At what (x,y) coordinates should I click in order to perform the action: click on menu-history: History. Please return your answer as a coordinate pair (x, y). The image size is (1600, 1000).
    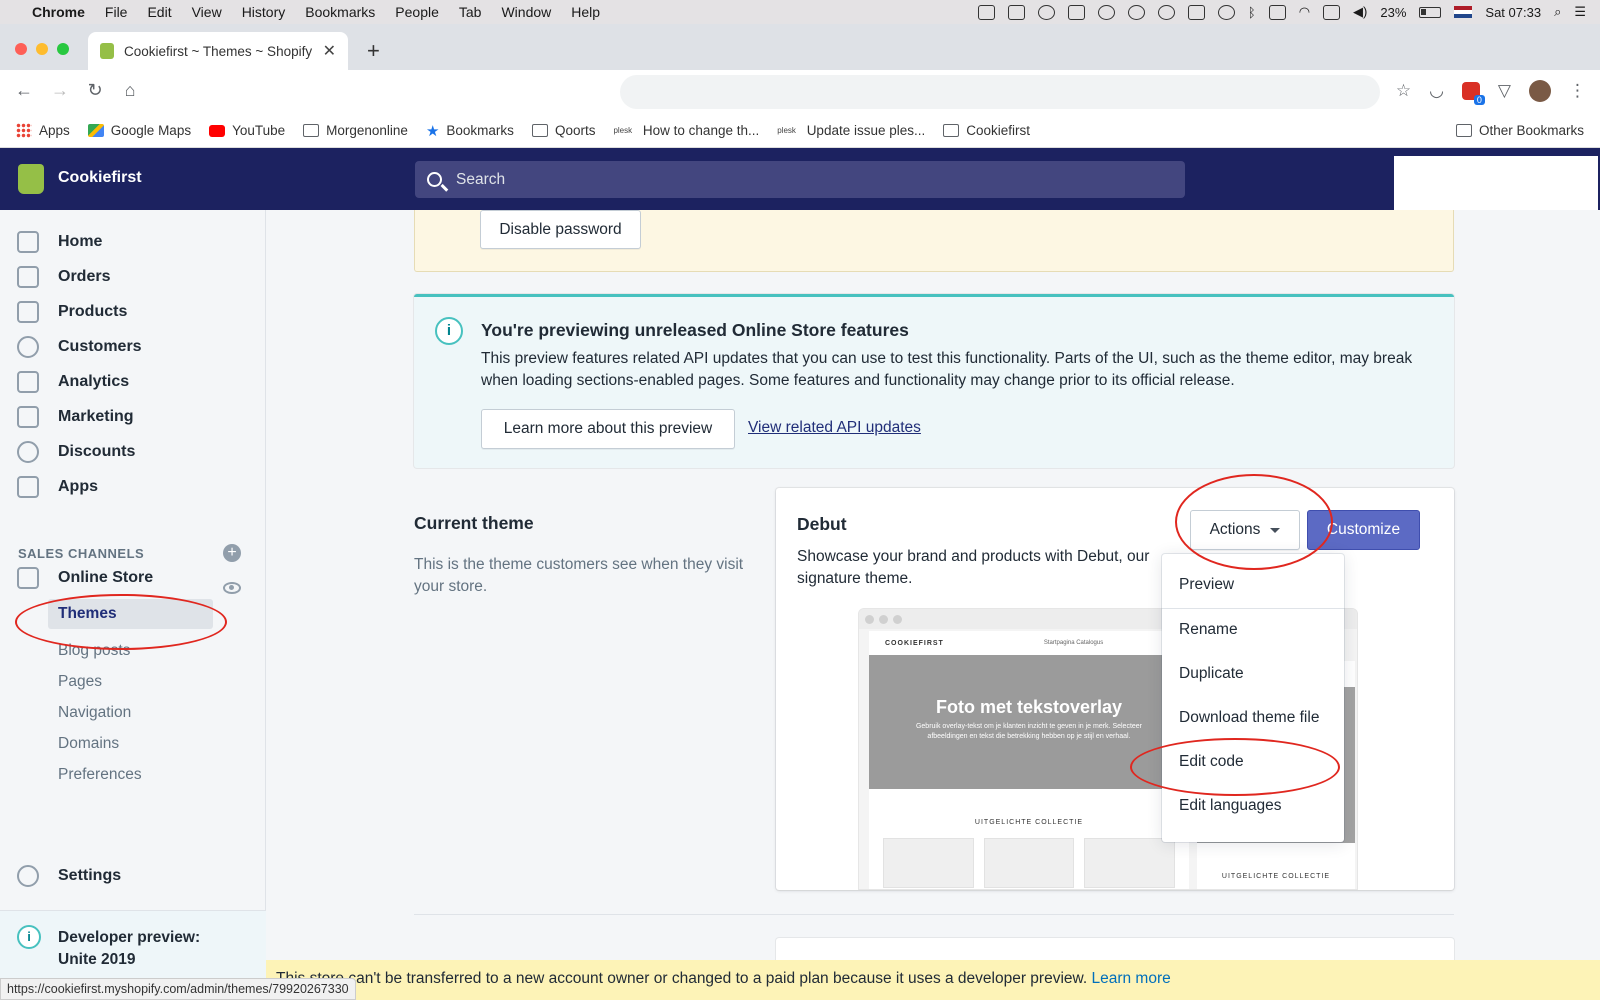
    Looking at the image, I should click on (264, 12).